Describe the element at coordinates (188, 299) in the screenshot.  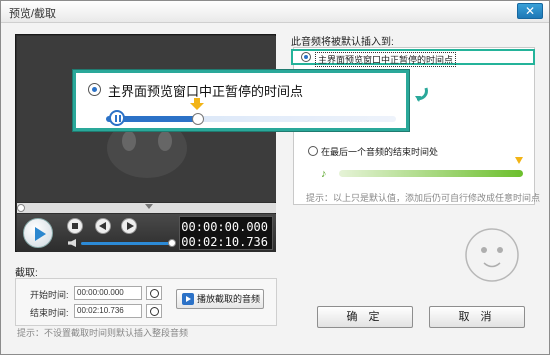
I see `play-icon` at that location.